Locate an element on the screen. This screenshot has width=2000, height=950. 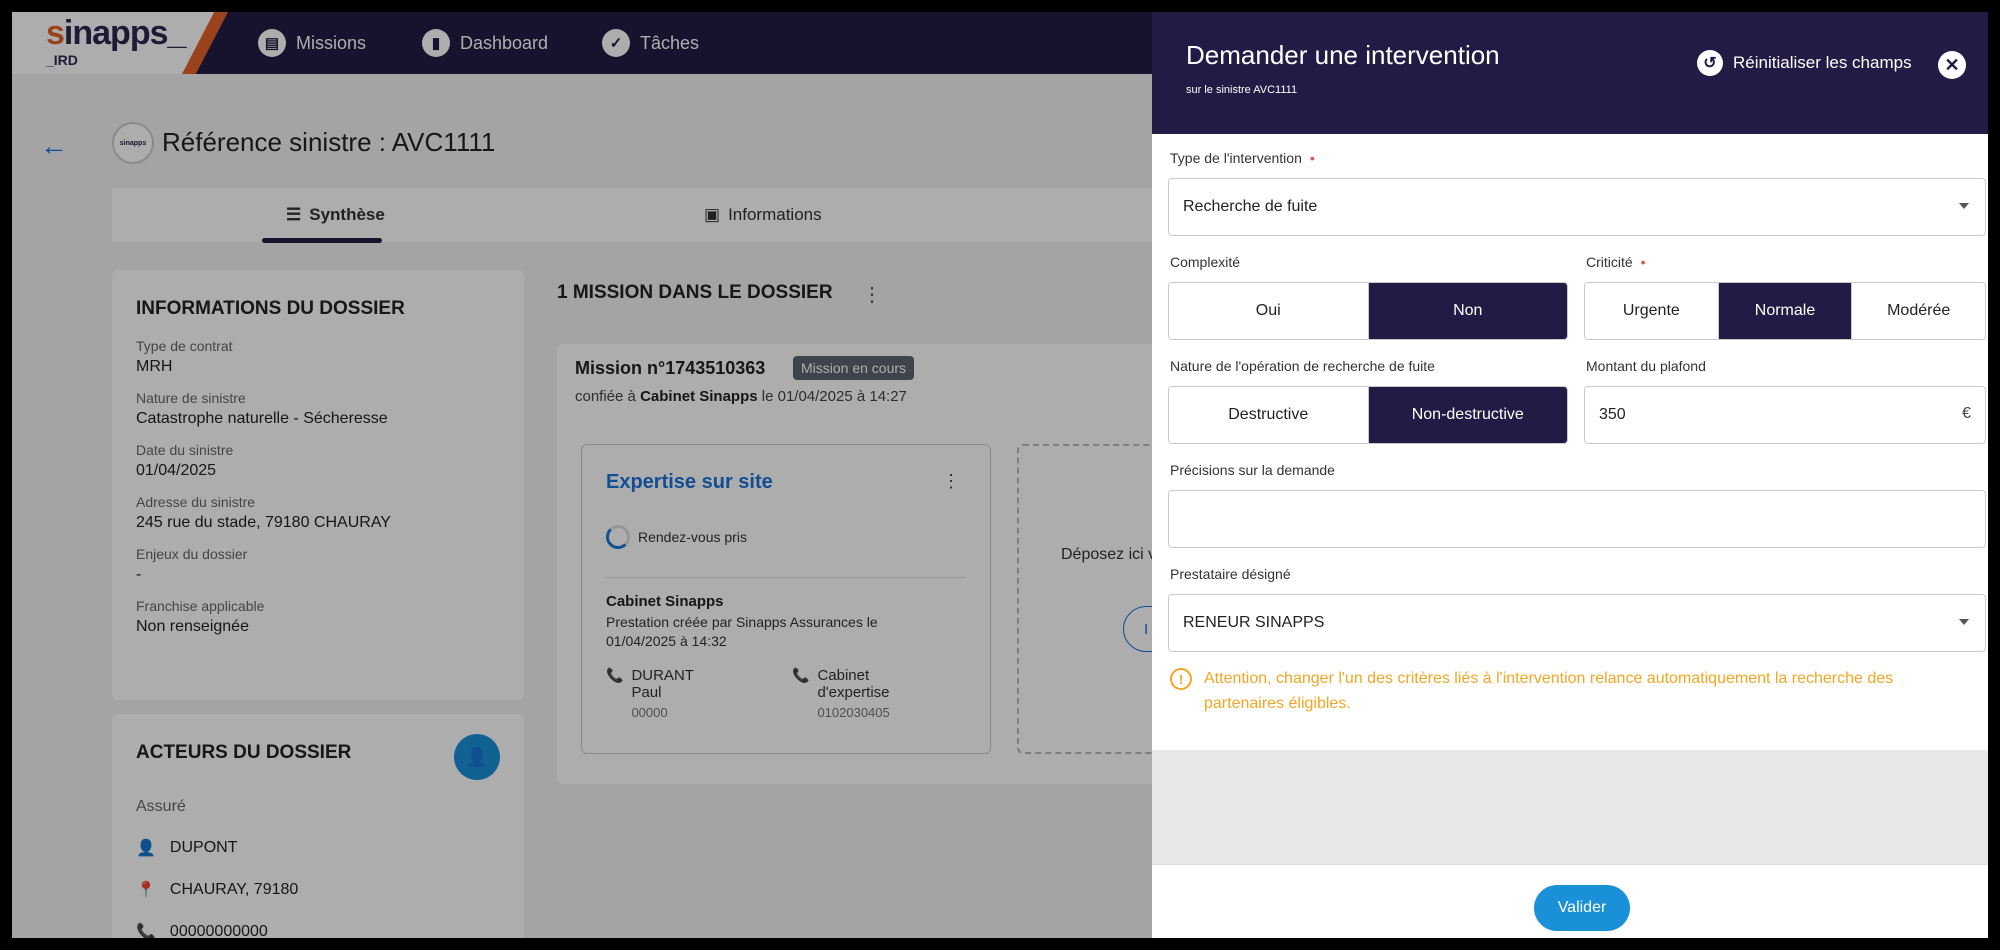
prestataire-label: Prestataire désigné is located at coordinates (1230, 574).